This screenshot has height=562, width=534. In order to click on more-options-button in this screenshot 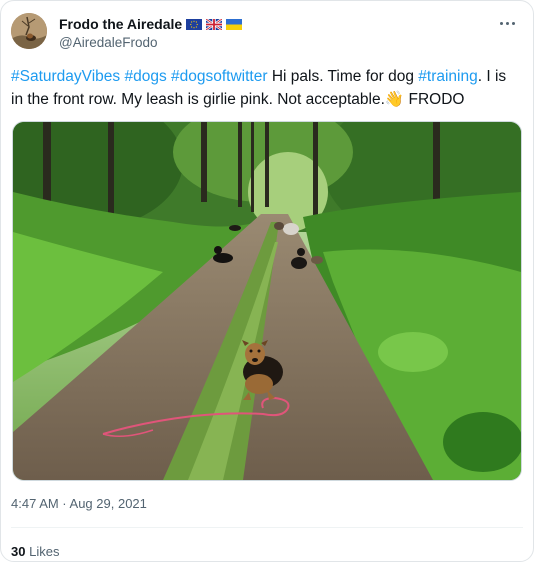, I will do `click(507, 23)`.